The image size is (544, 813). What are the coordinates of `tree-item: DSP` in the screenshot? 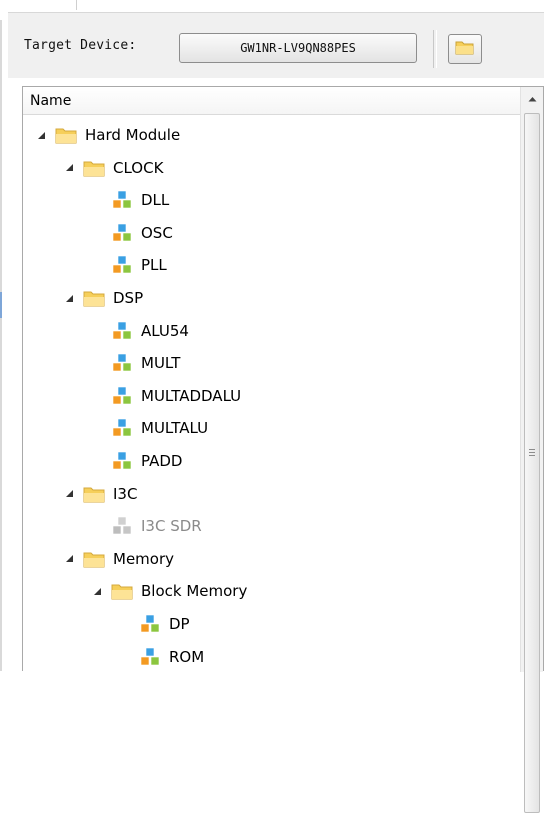 It's located at (102, 298).